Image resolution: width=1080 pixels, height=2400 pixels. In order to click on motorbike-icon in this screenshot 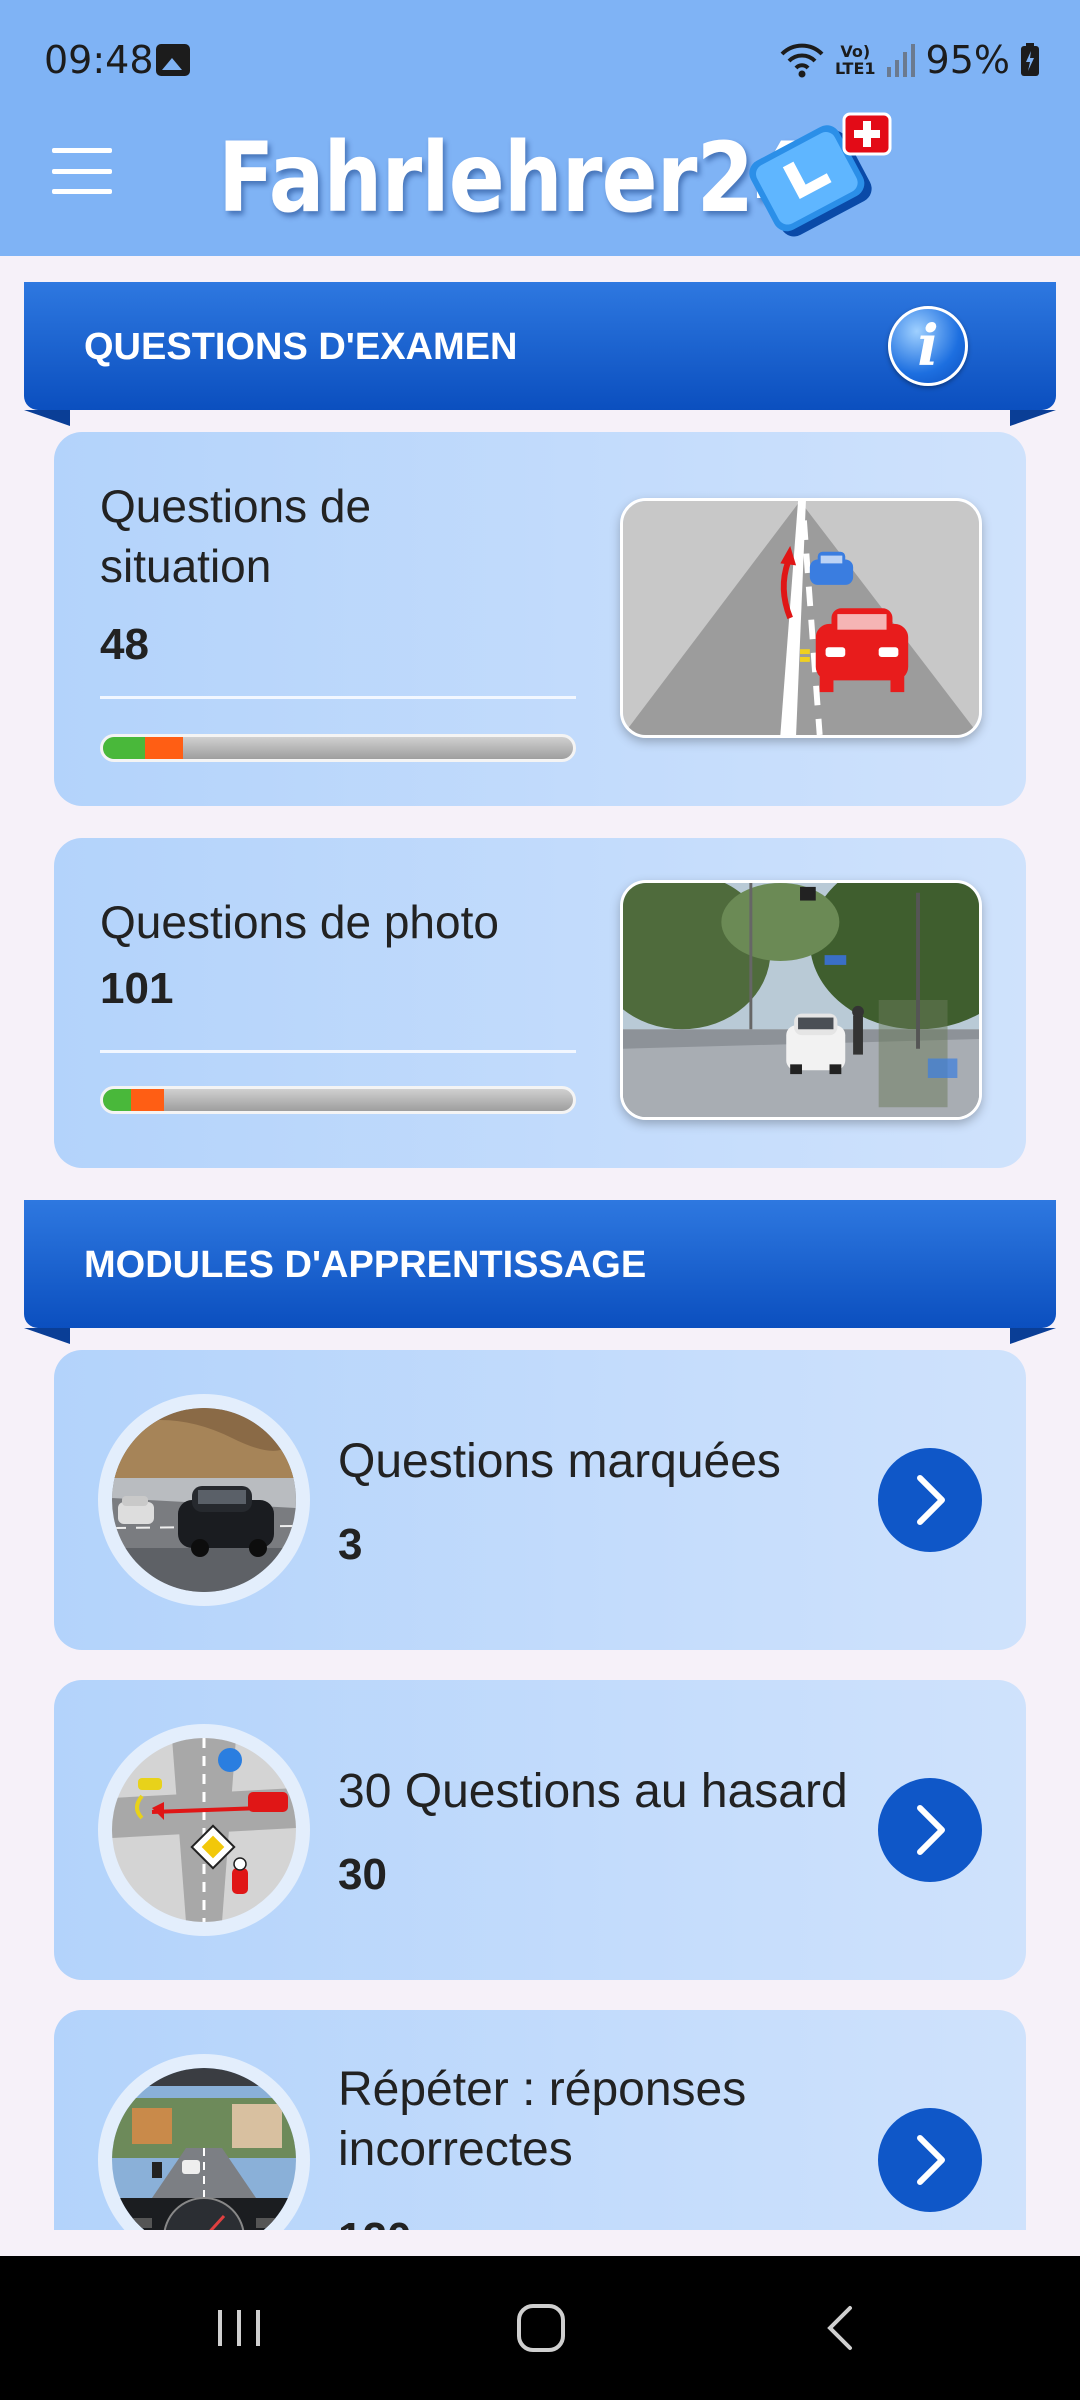, I will do `click(240, 1875)`.